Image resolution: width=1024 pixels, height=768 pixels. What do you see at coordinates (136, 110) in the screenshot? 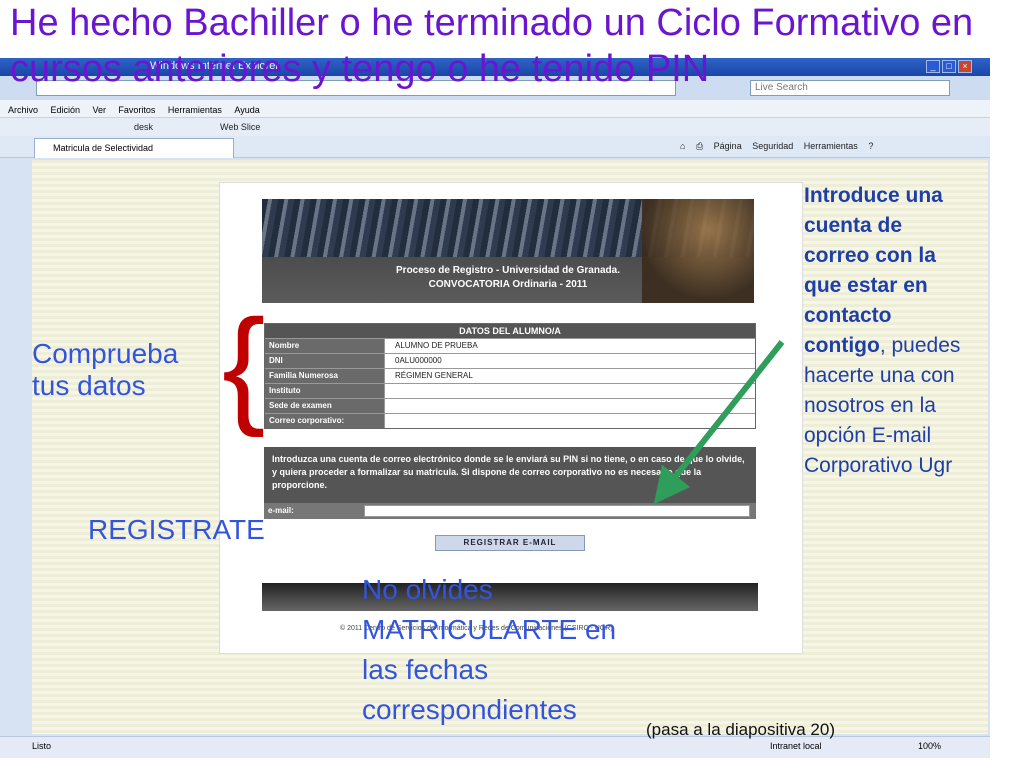
I see `menu-favoritos: Favoritos` at bounding box center [136, 110].